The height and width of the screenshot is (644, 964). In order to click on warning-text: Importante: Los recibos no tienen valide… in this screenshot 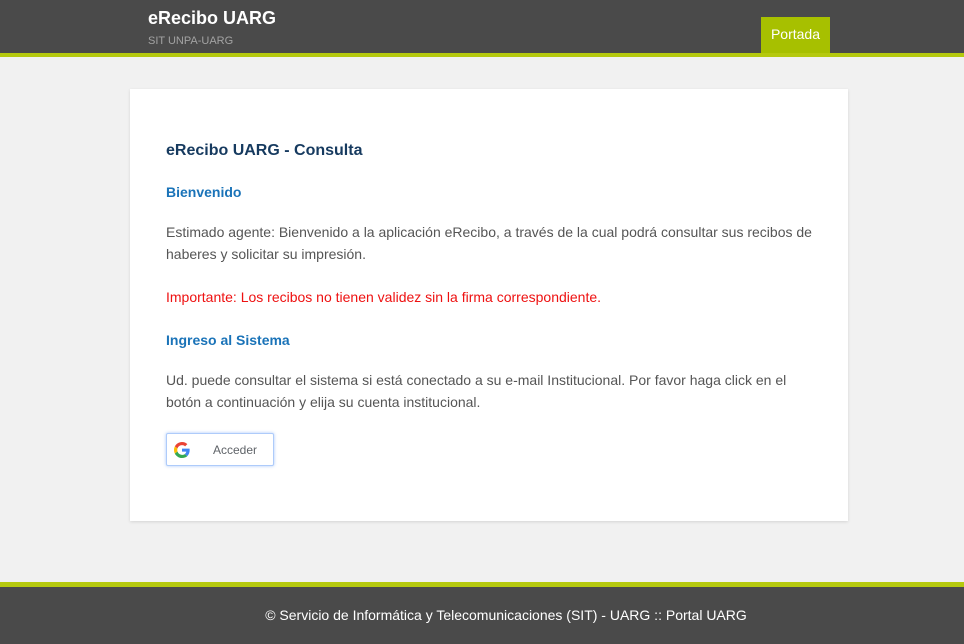, I will do `click(384, 297)`.